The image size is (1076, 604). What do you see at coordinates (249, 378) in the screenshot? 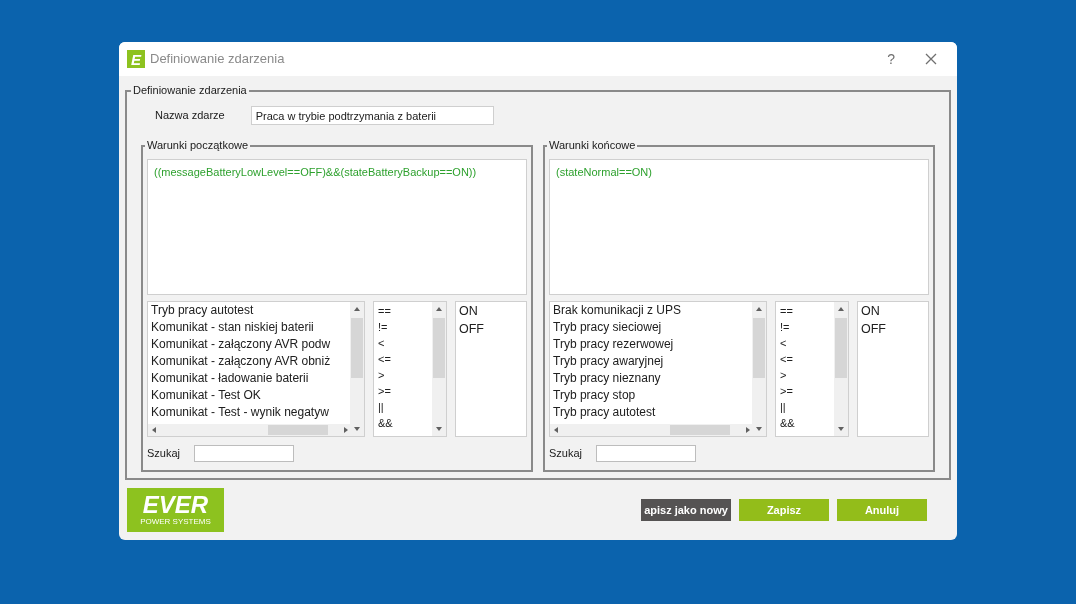
I see `variable-item: Komunikat - ładowanie baterii` at bounding box center [249, 378].